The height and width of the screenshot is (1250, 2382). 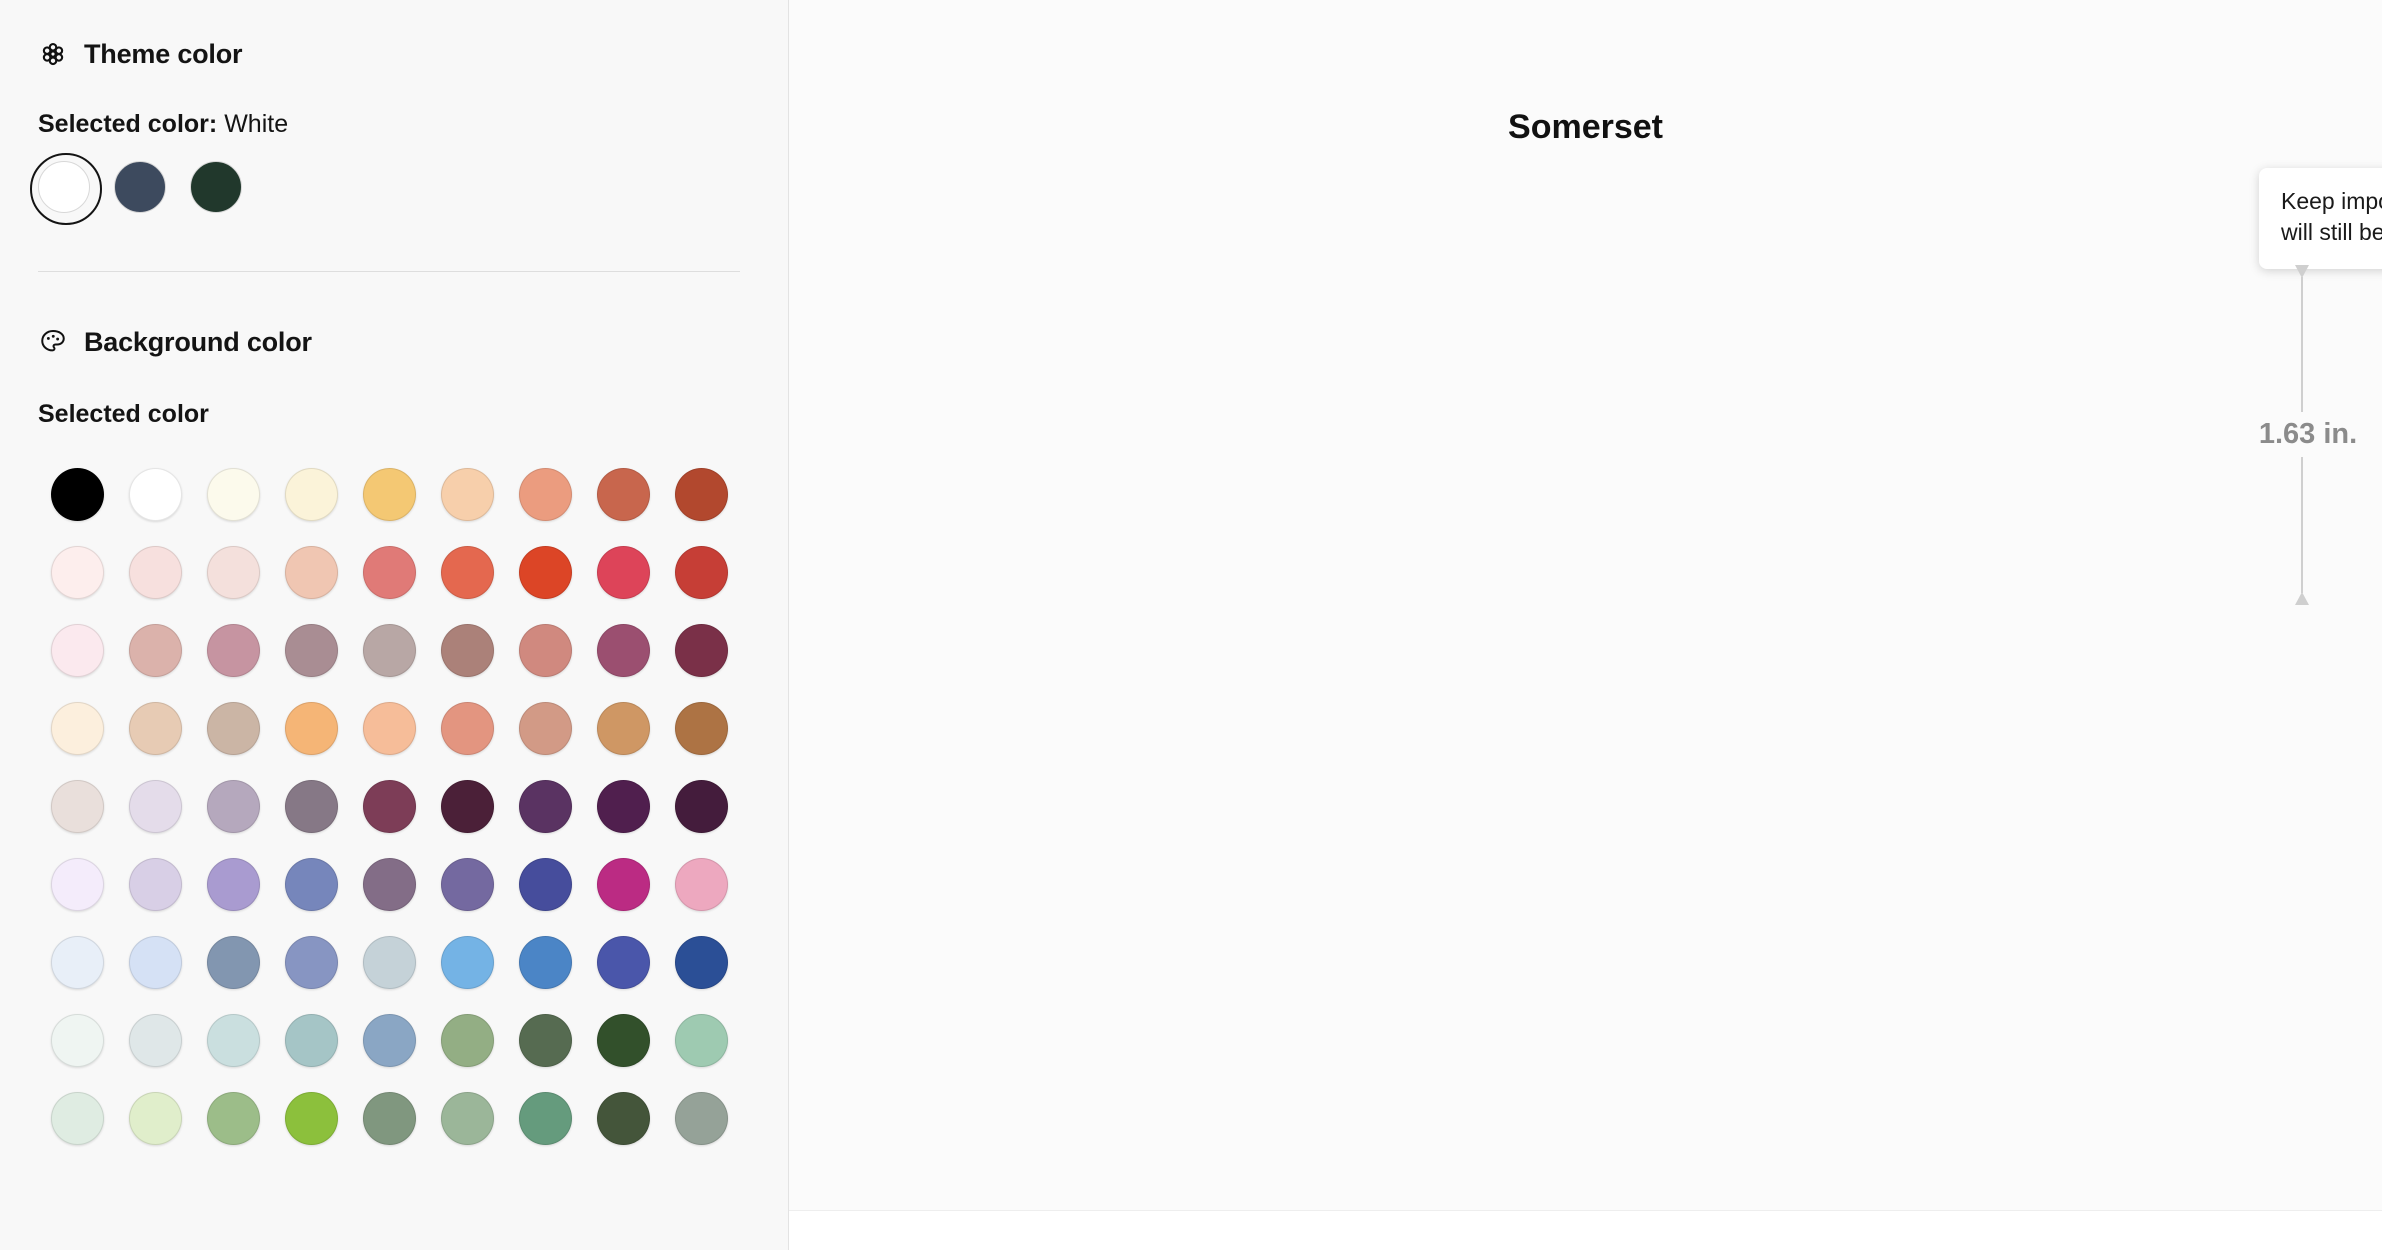 I want to click on background-swatch-r7-c9, so click(x=701, y=962).